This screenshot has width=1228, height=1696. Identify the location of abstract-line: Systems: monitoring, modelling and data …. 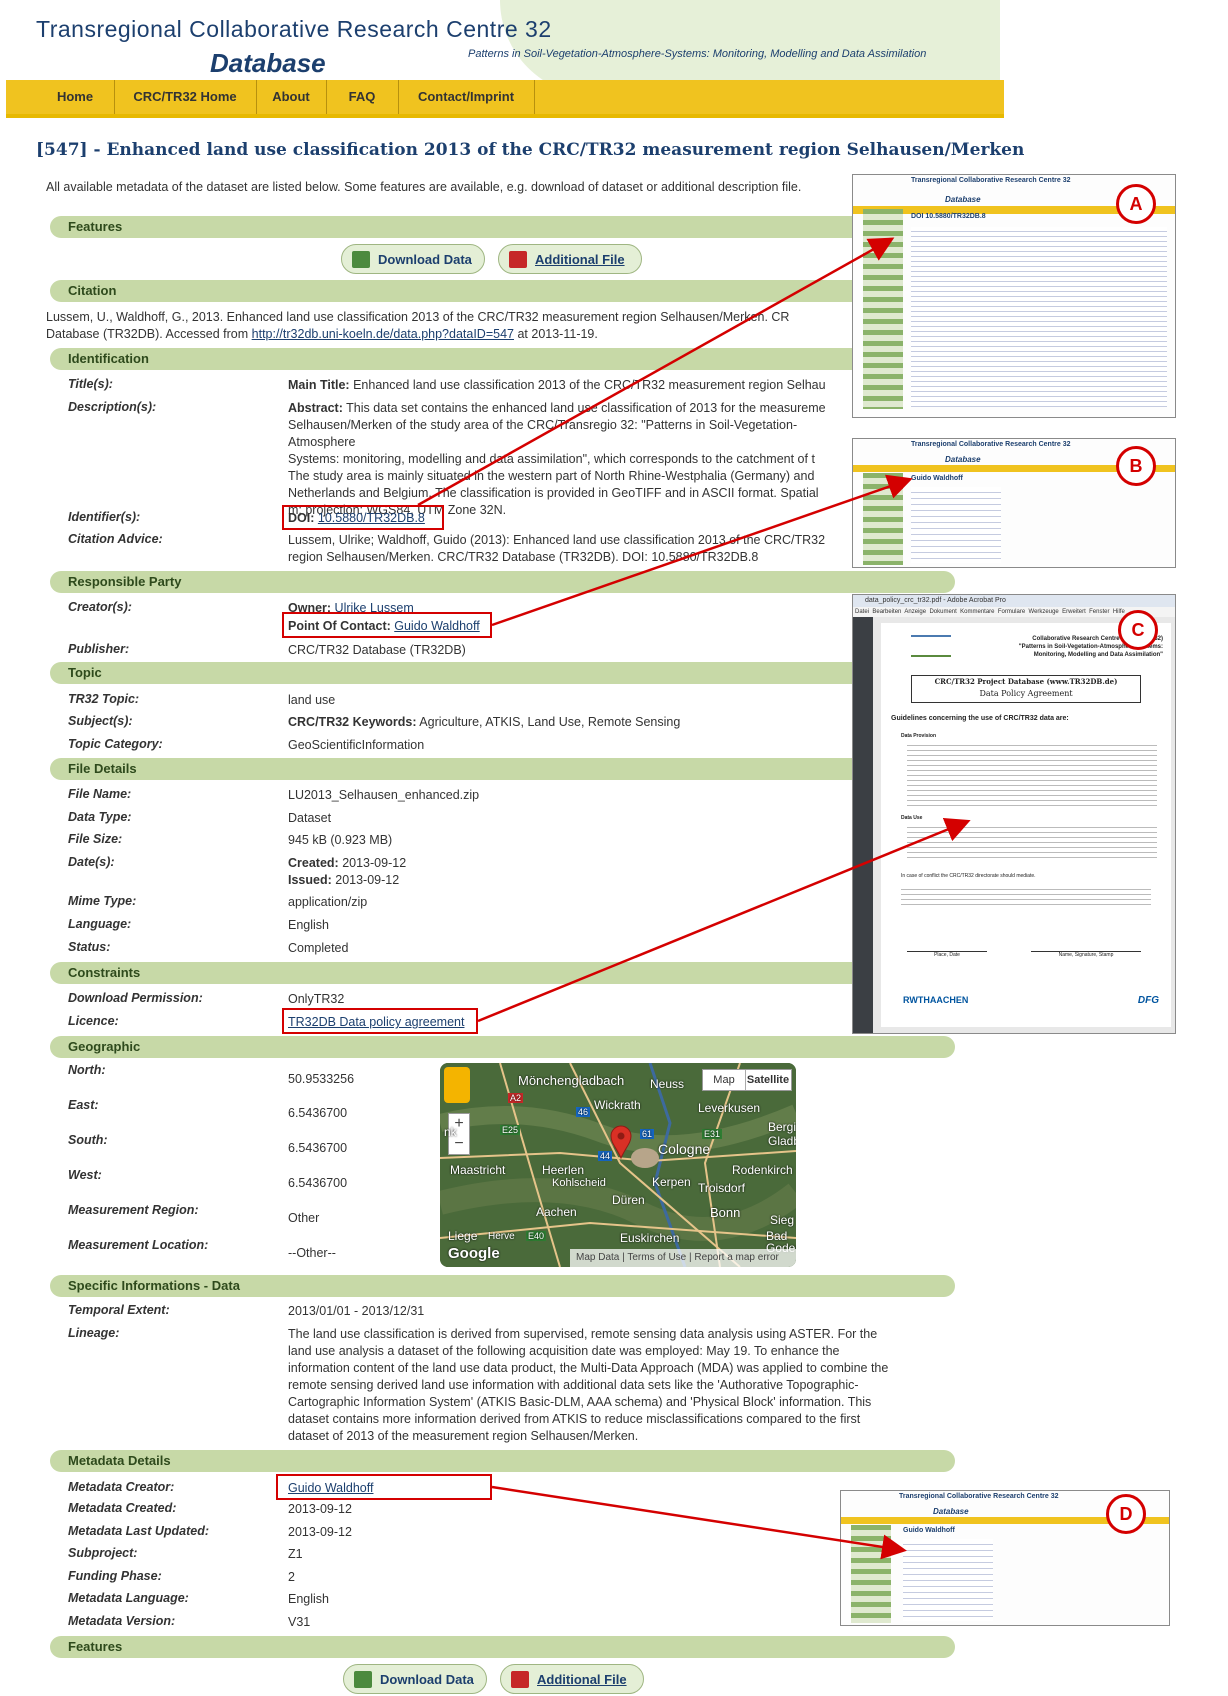
(551, 459).